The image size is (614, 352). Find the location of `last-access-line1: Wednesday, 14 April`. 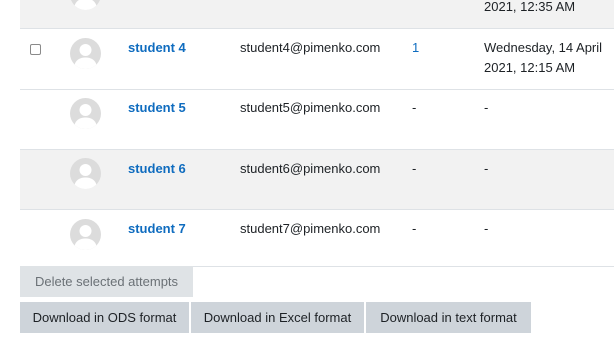

last-access-line1: Wednesday, 14 April is located at coordinates (543, 47).